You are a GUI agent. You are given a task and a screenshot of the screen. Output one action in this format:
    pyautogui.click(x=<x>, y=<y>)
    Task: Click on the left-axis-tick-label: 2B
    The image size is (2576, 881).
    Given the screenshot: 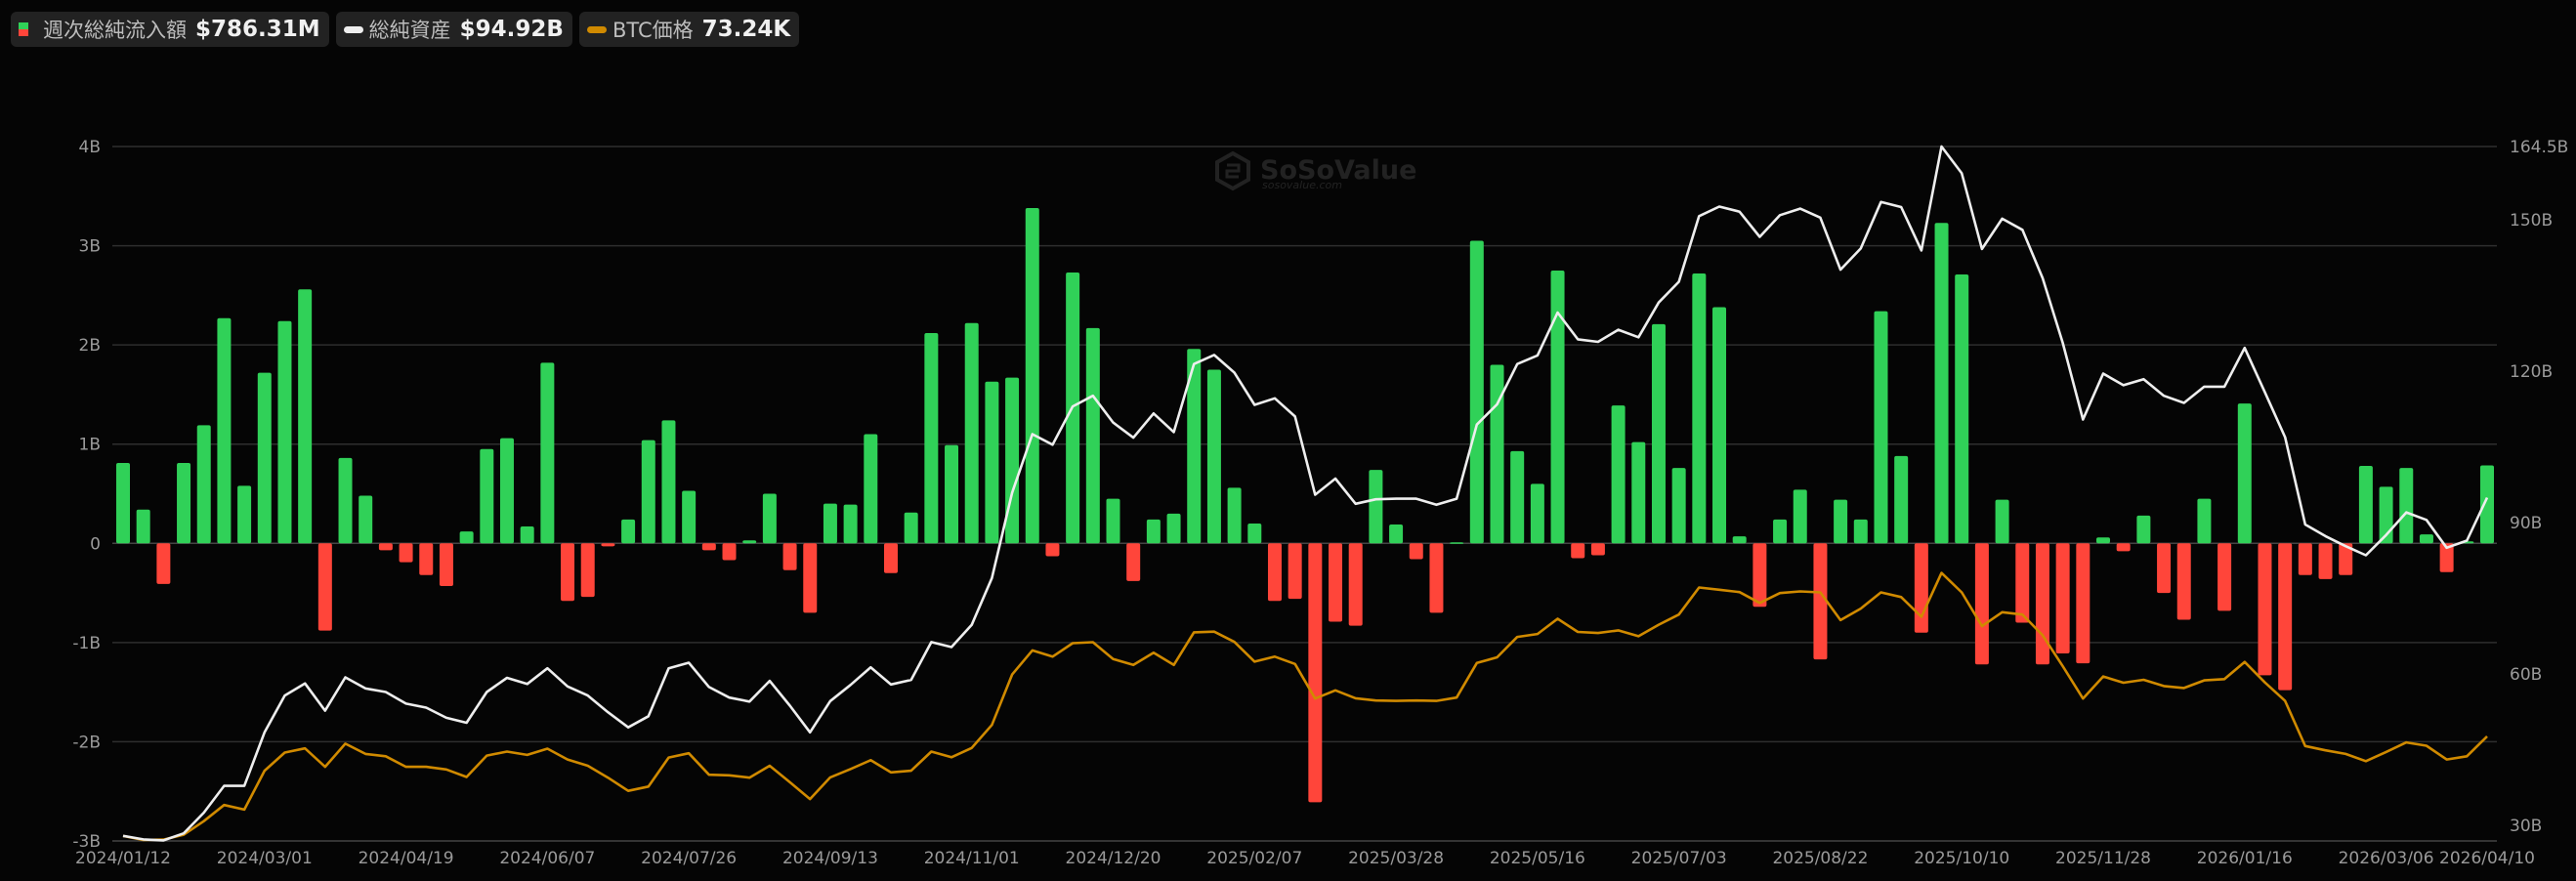 What is the action you would take?
    pyautogui.click(x=90, y=346)
    